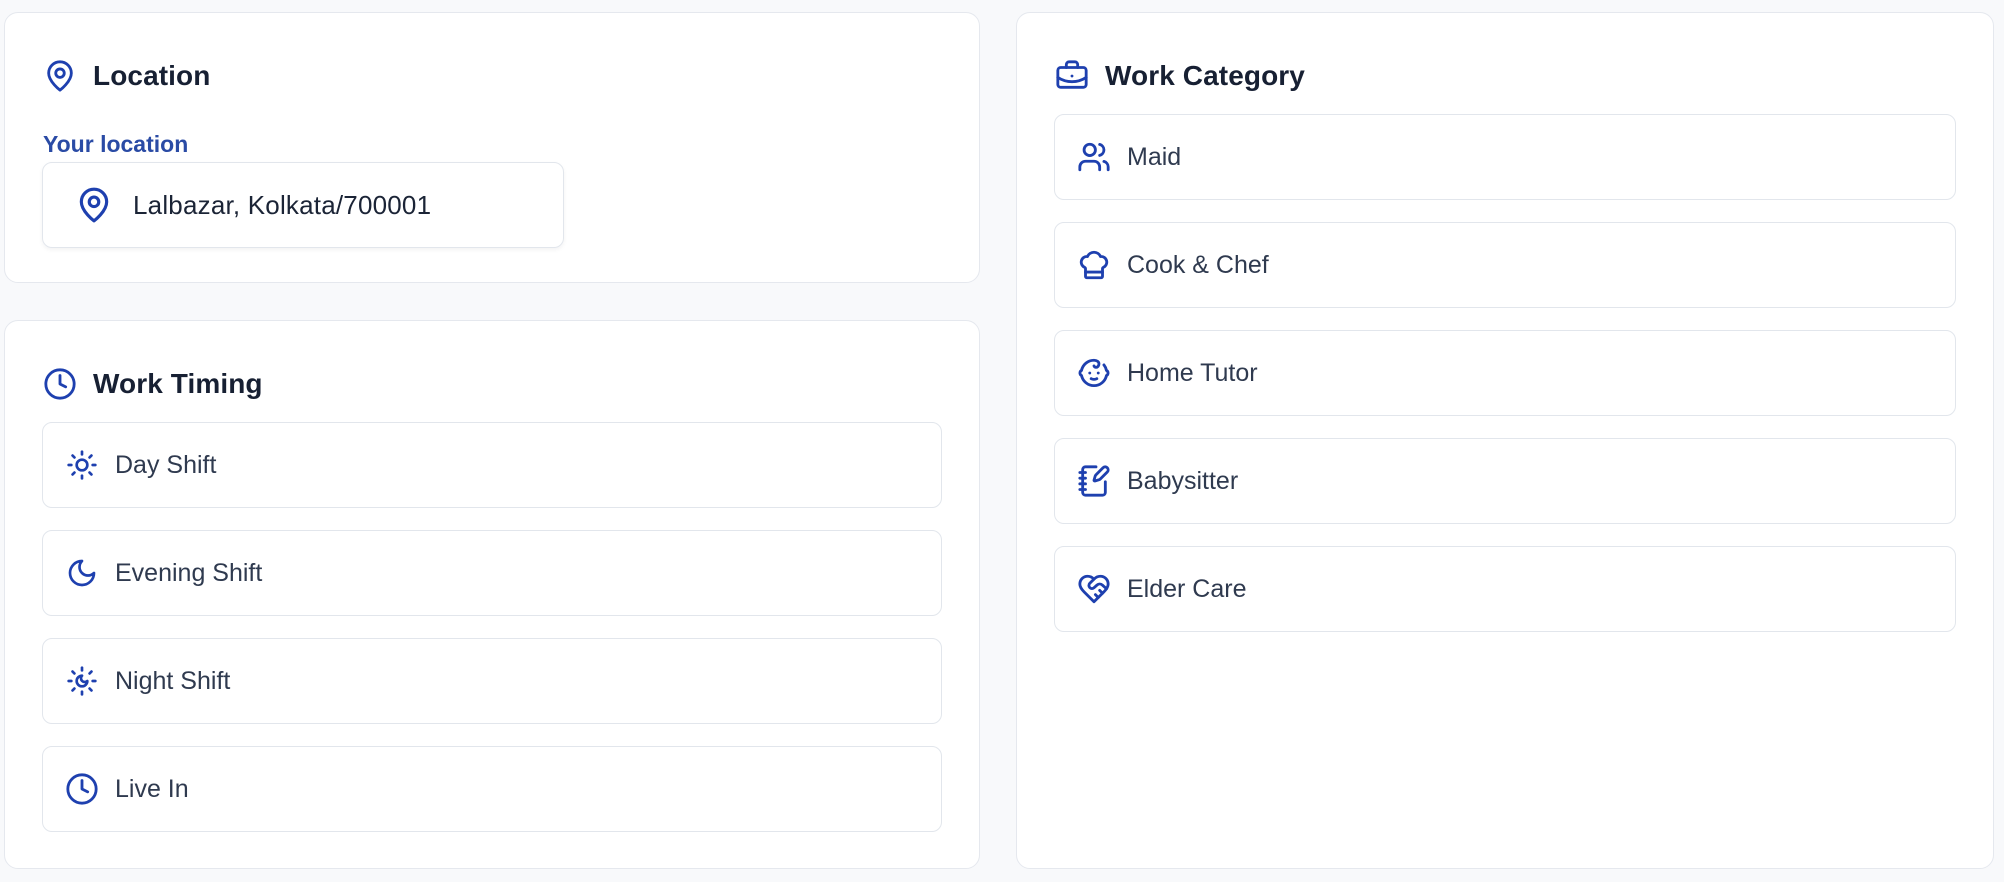 The height and width of the screenshot is (882, 2004). What do you see at coordinates (1205, 75) in the screenshot?
I see `work-category-title: Work Category` at bounding box center [1205, 75].